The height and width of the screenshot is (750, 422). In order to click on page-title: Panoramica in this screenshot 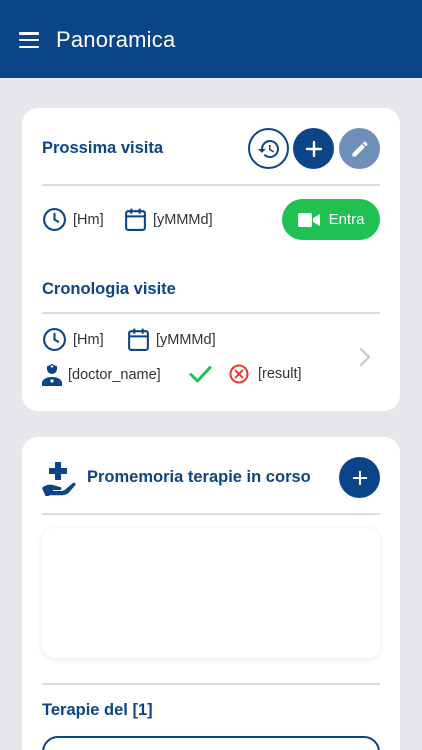, I will do `click(116, 39)`.